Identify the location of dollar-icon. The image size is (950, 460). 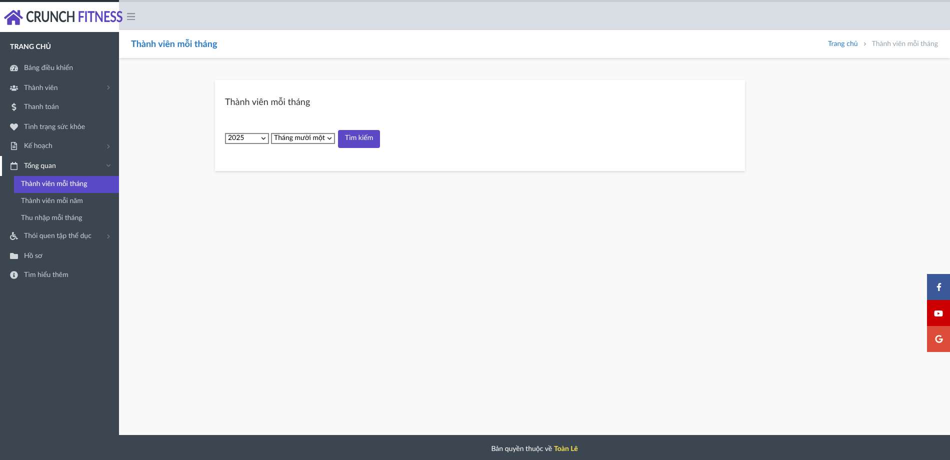
(14, 107).